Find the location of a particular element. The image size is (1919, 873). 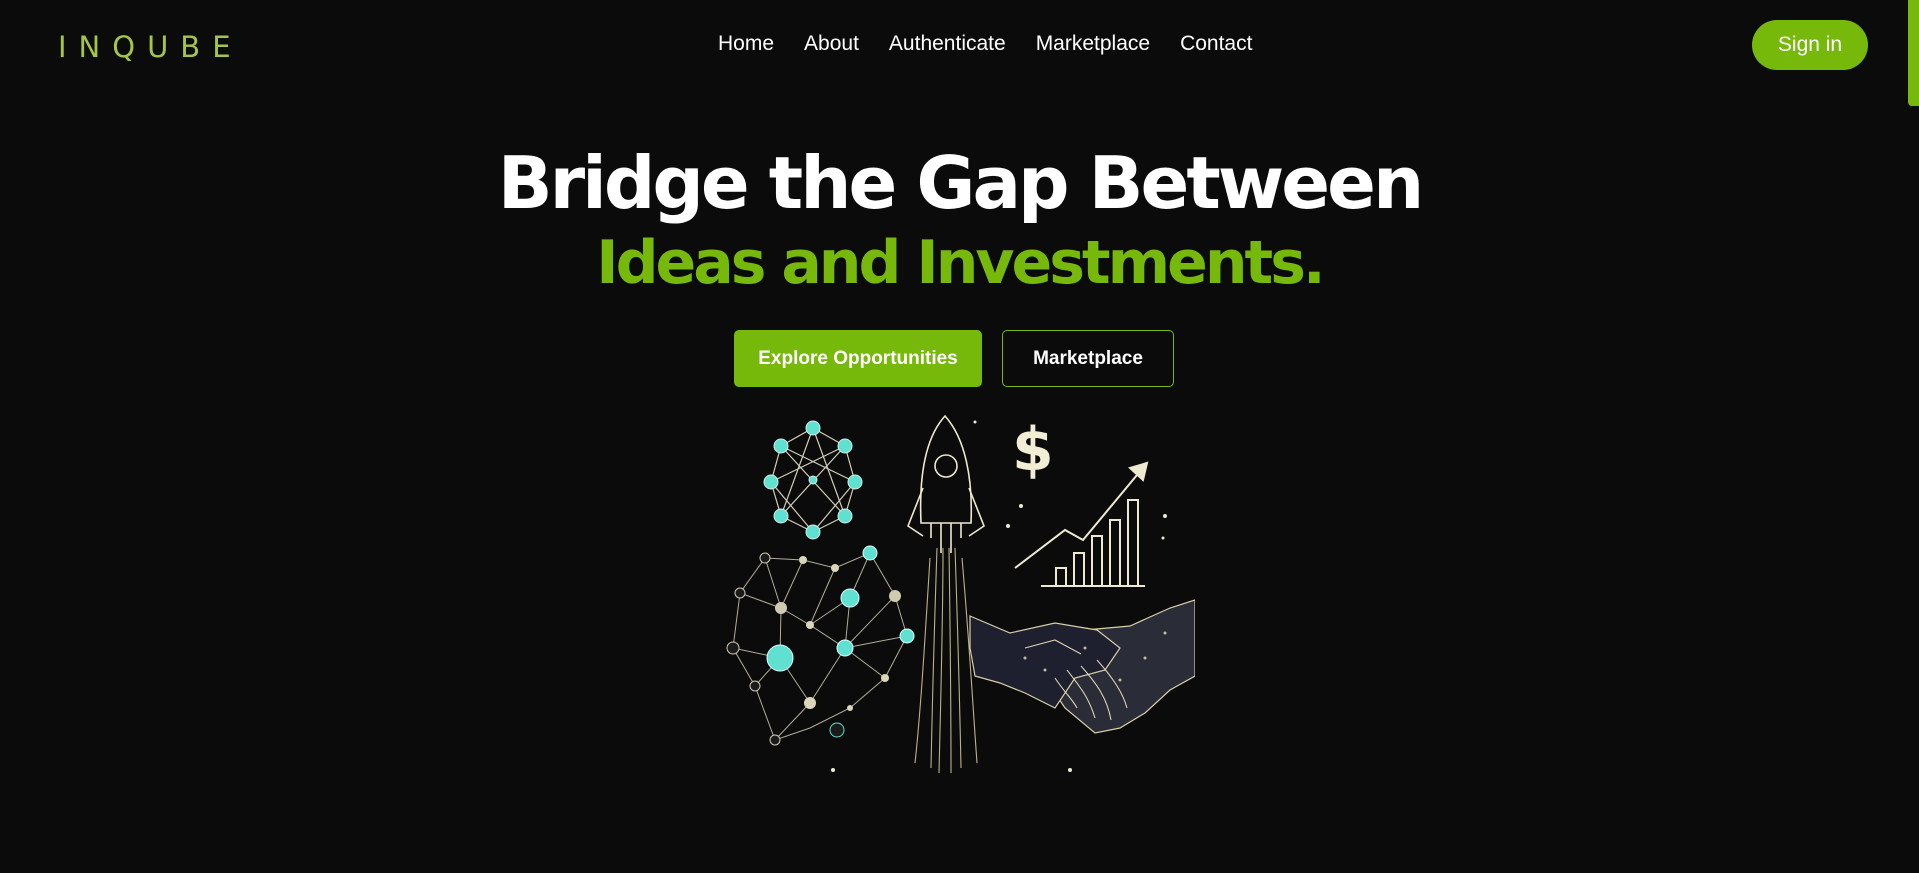

logo-text: INQUBE is located at coordinates (150, 47).